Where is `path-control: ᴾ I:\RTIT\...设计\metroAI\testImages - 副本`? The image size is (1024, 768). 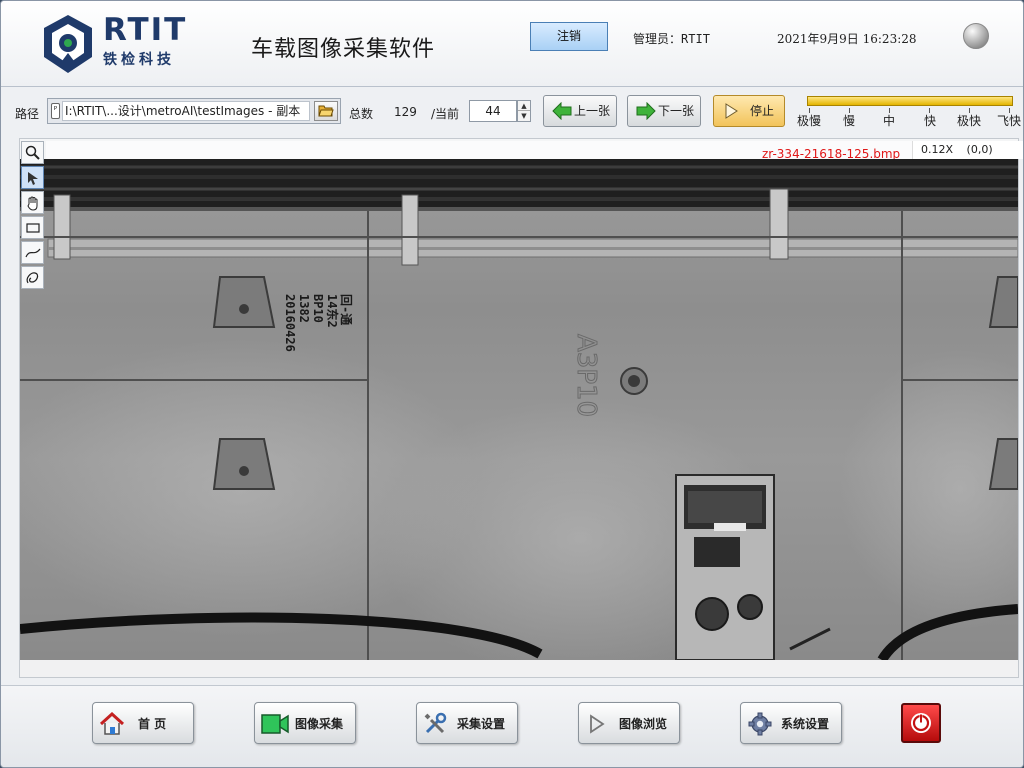 path-control: ᴾ I:\RTIT\...设计\metroAI\testImages - 副本 is located at coordinates (194, 111).